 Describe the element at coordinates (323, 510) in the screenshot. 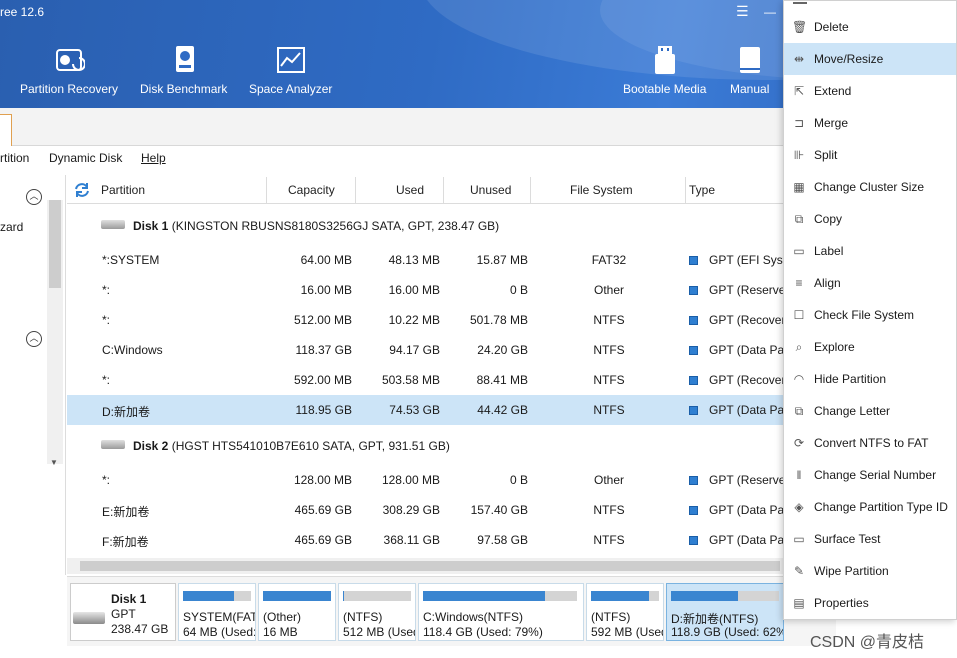

I see `cell-capacity: 465.69 GB` at that location.